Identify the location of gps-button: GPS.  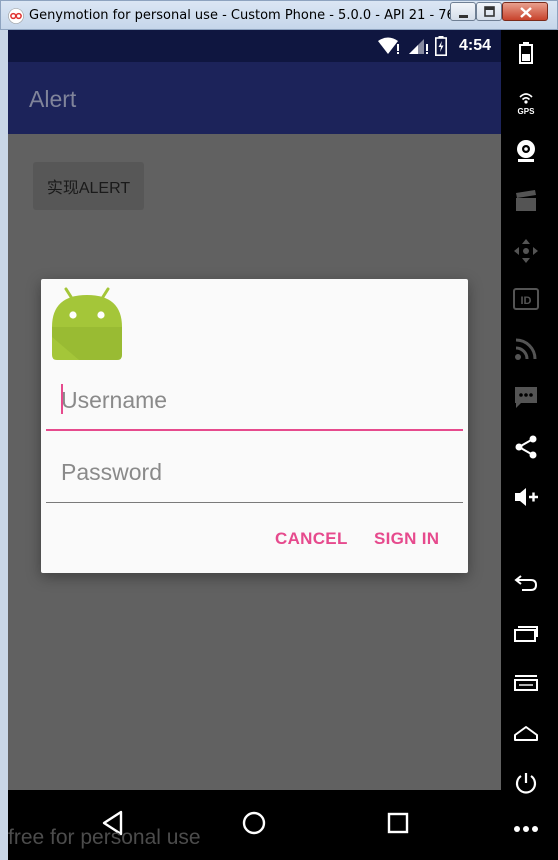
(526, 103).